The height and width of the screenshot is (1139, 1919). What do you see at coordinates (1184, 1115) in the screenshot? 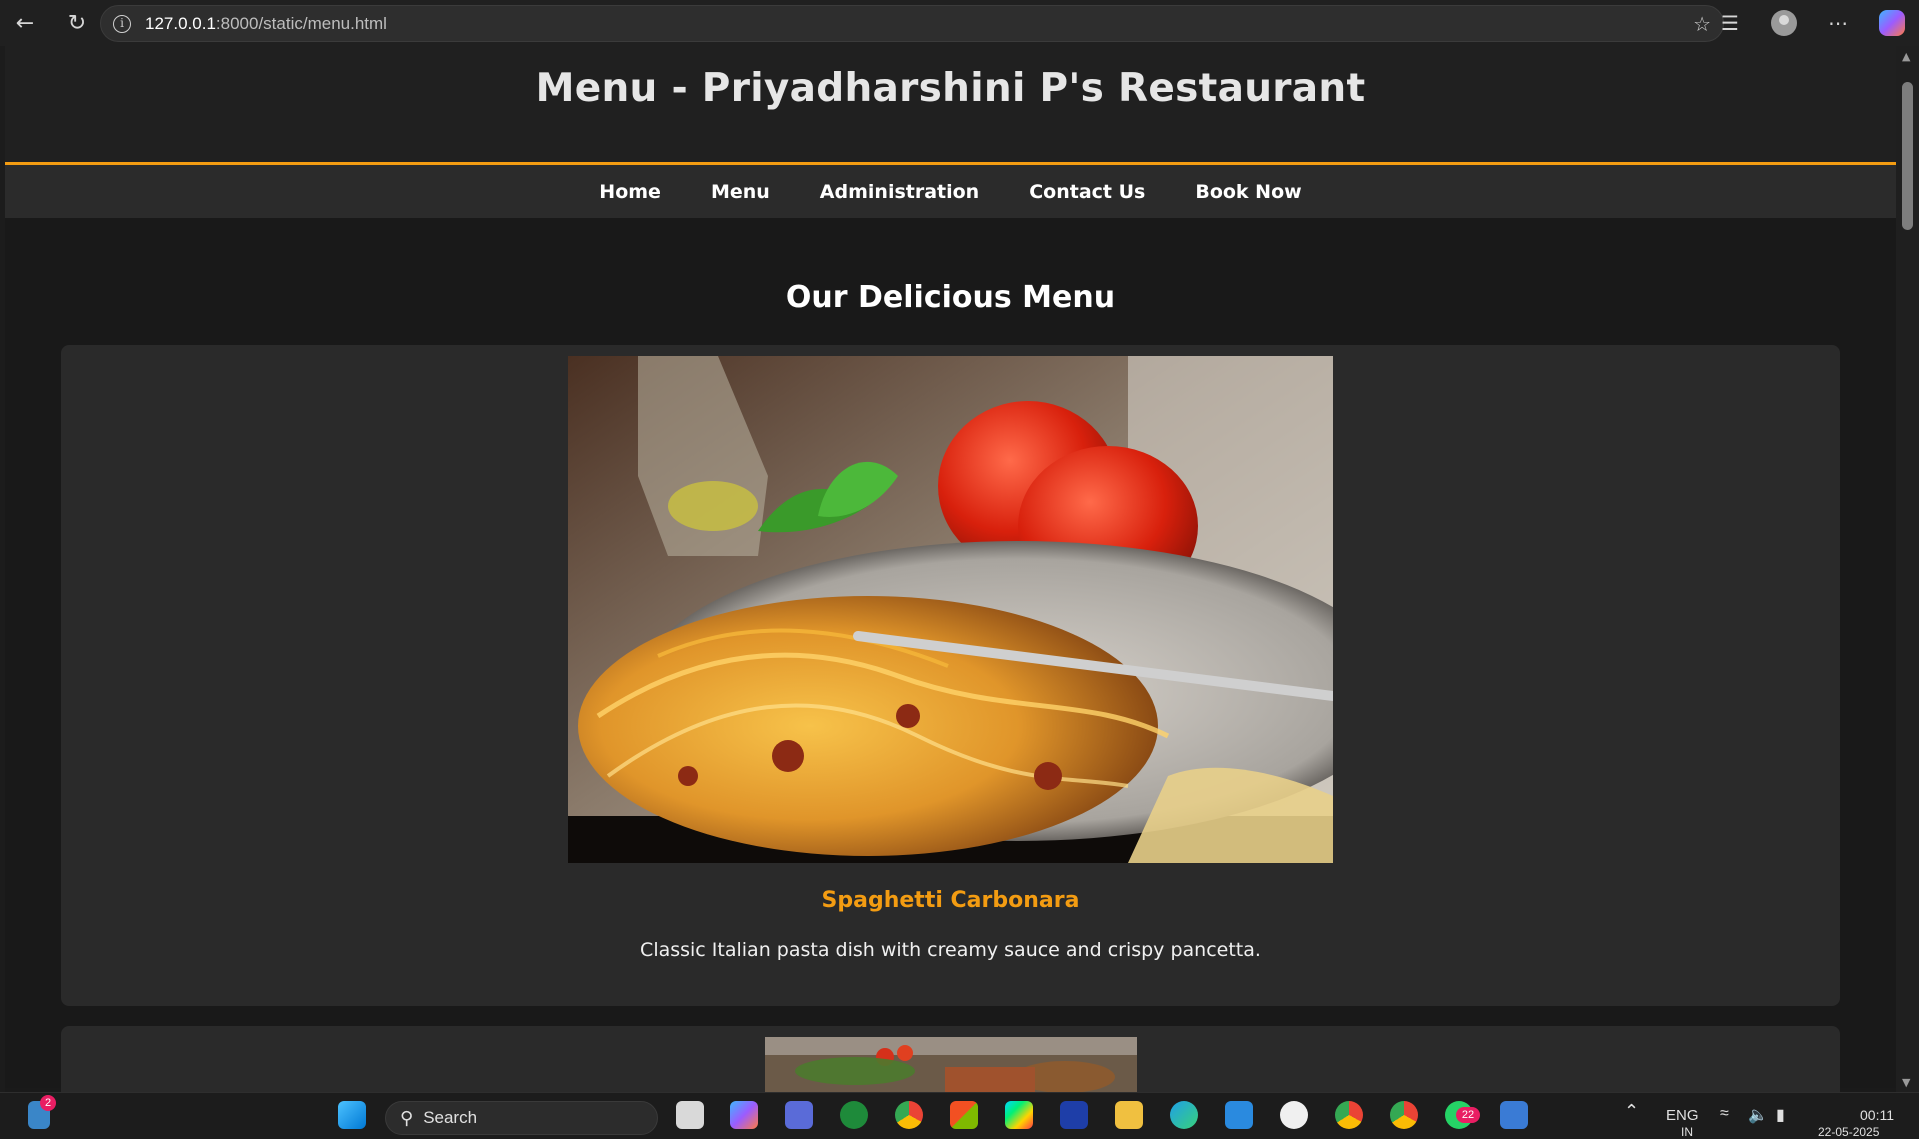
I see `edge-icon` at bounding box center [1184, 1115].